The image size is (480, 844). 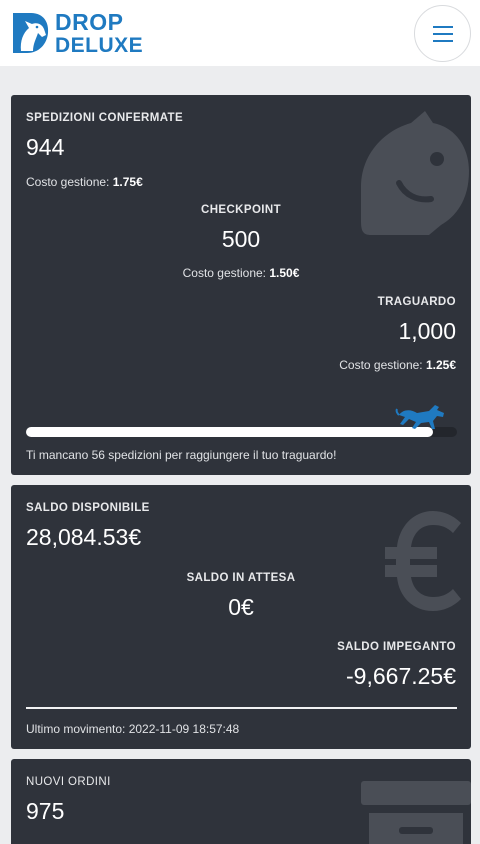 I want to click on last-movement: Ultimo movimento: 2022-11-09 18:57:48, so click(x=133, y=729).